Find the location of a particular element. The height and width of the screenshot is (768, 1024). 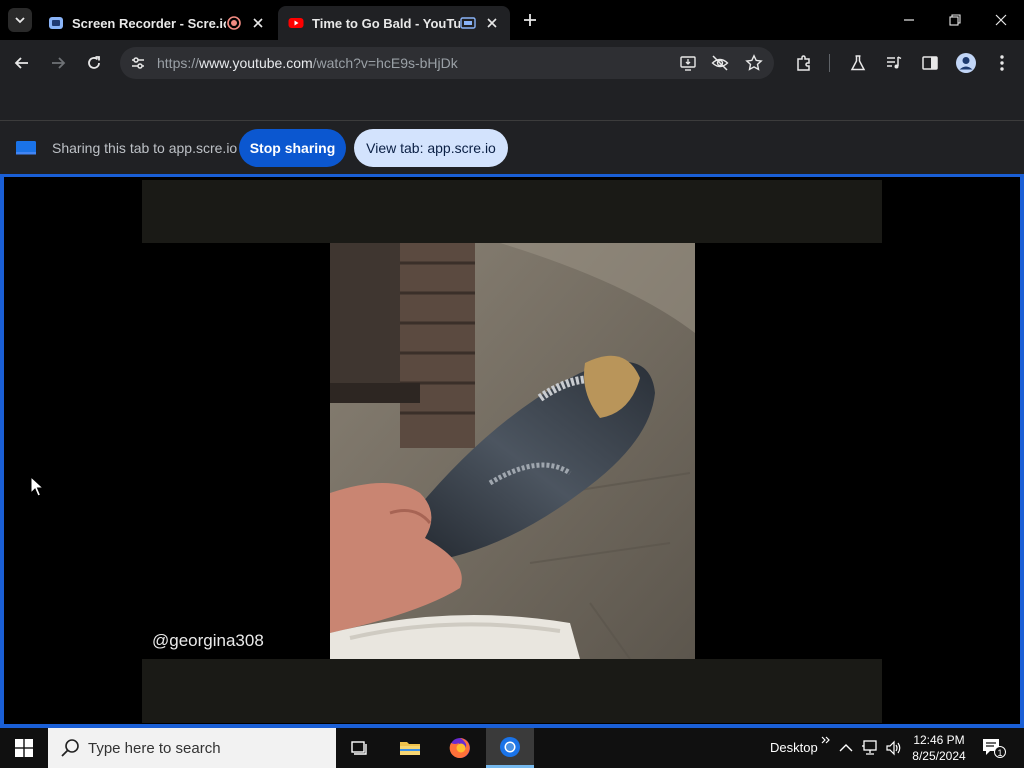

install-app-icon is located at coordinates (688, 63).